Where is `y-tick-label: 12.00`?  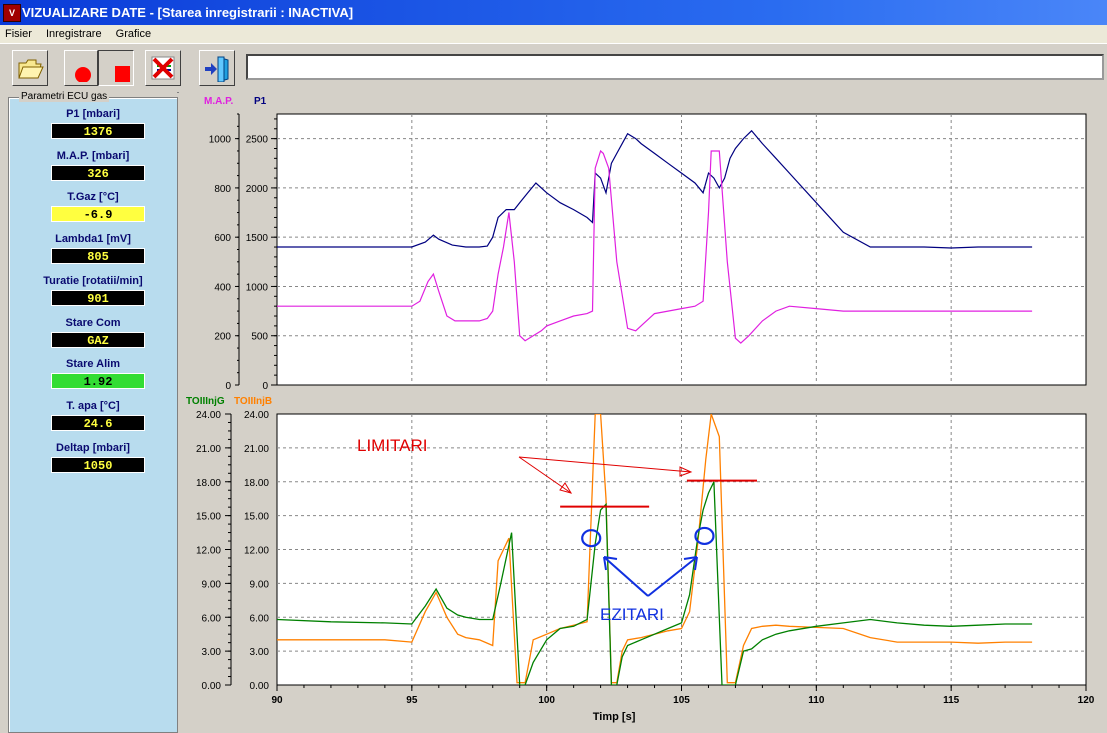
y-tick-label: 12.00 is located at coordinates (208, 551).